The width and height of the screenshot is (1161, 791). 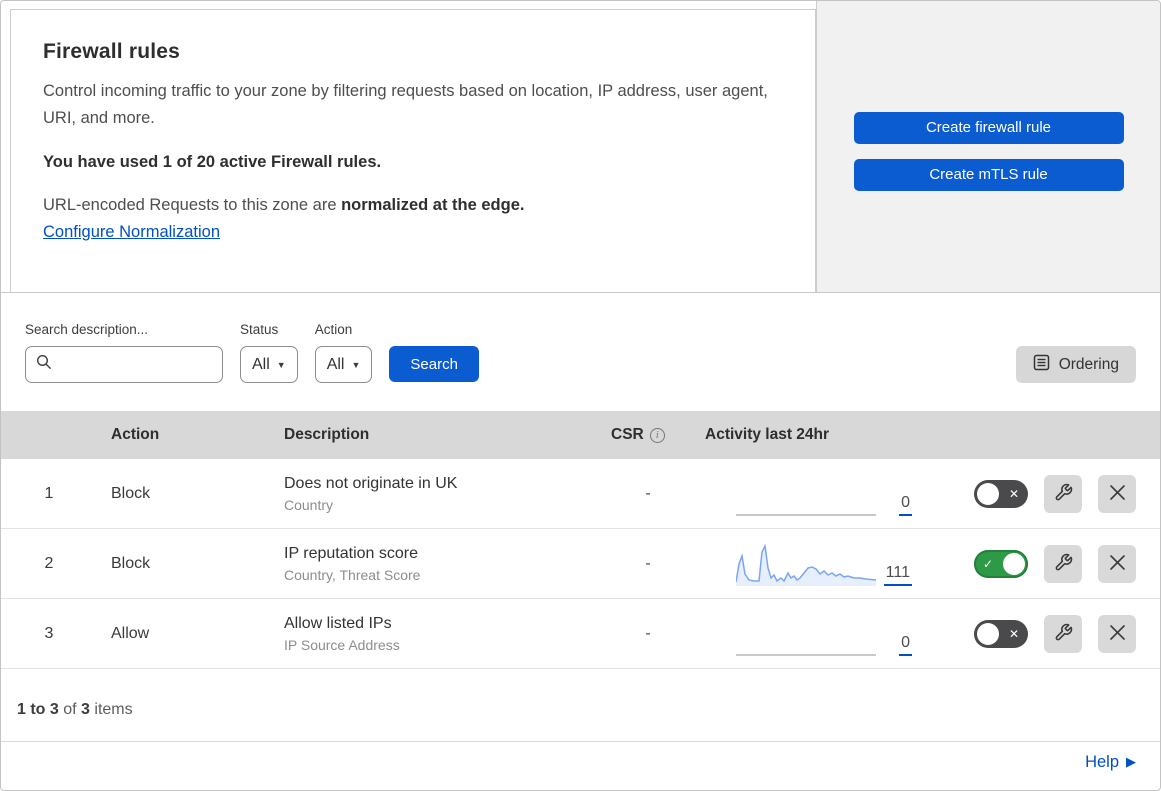 I want to click on info-icon: i, so click(x=657, y=435).